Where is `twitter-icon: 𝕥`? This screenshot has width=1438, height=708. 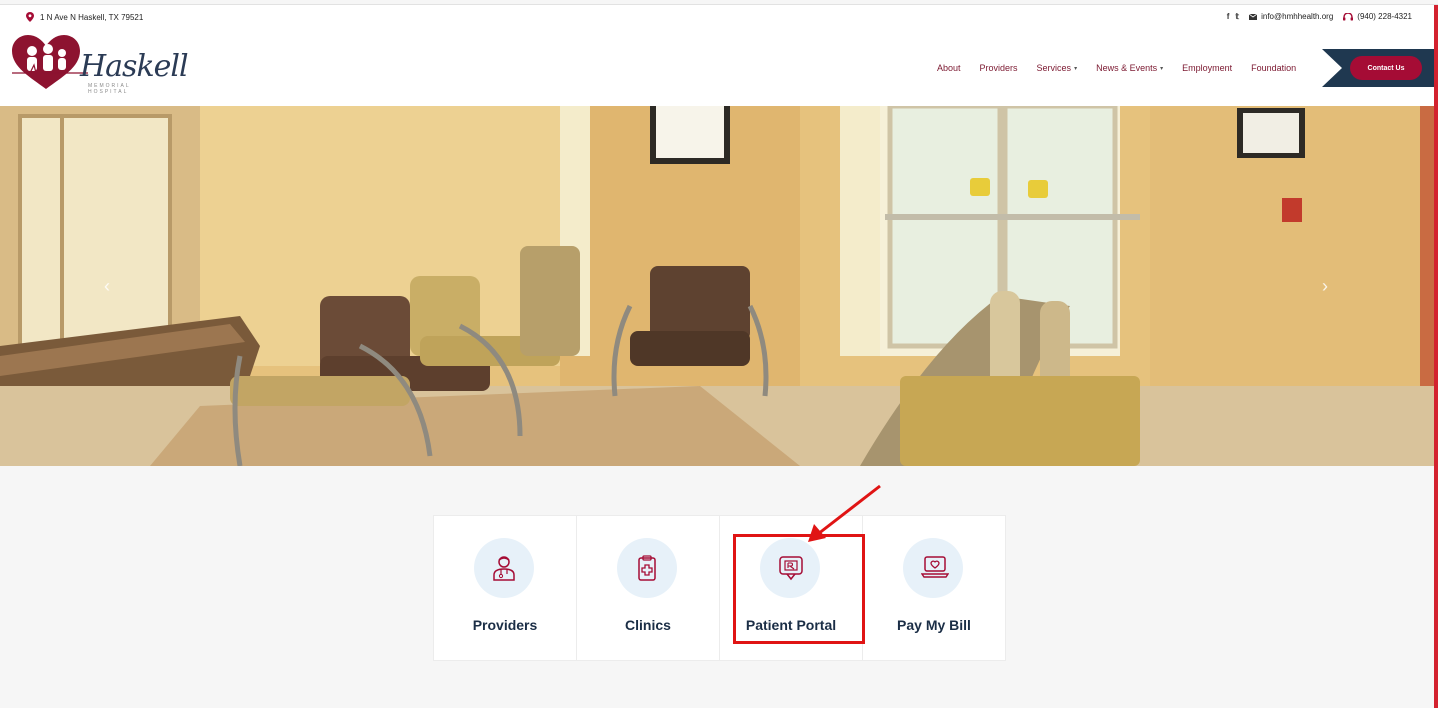 twitter-icon: 𝕥 is located at coordinates (1237, 16).